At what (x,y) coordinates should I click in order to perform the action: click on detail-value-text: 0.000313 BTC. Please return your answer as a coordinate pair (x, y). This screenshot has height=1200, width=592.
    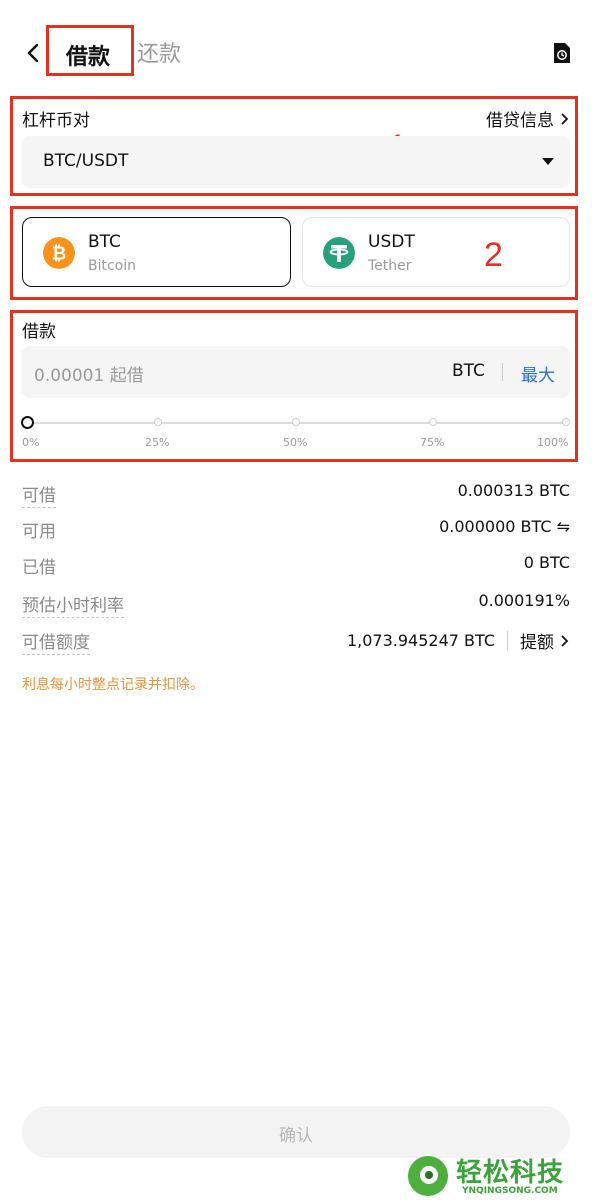
    Looking at the image, I should click on (513, 490).